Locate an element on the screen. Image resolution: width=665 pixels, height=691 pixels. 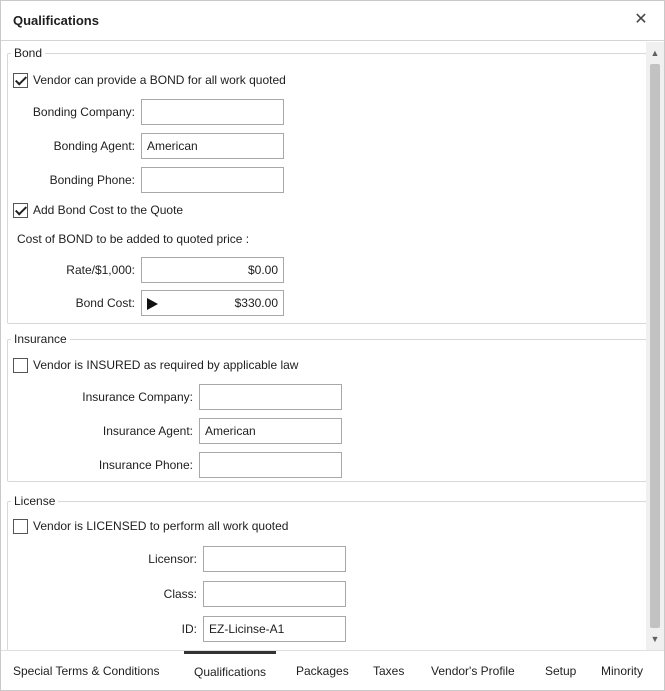
tab-special-terms: Special Terms & Conditions is located at coordinates (86, 671).